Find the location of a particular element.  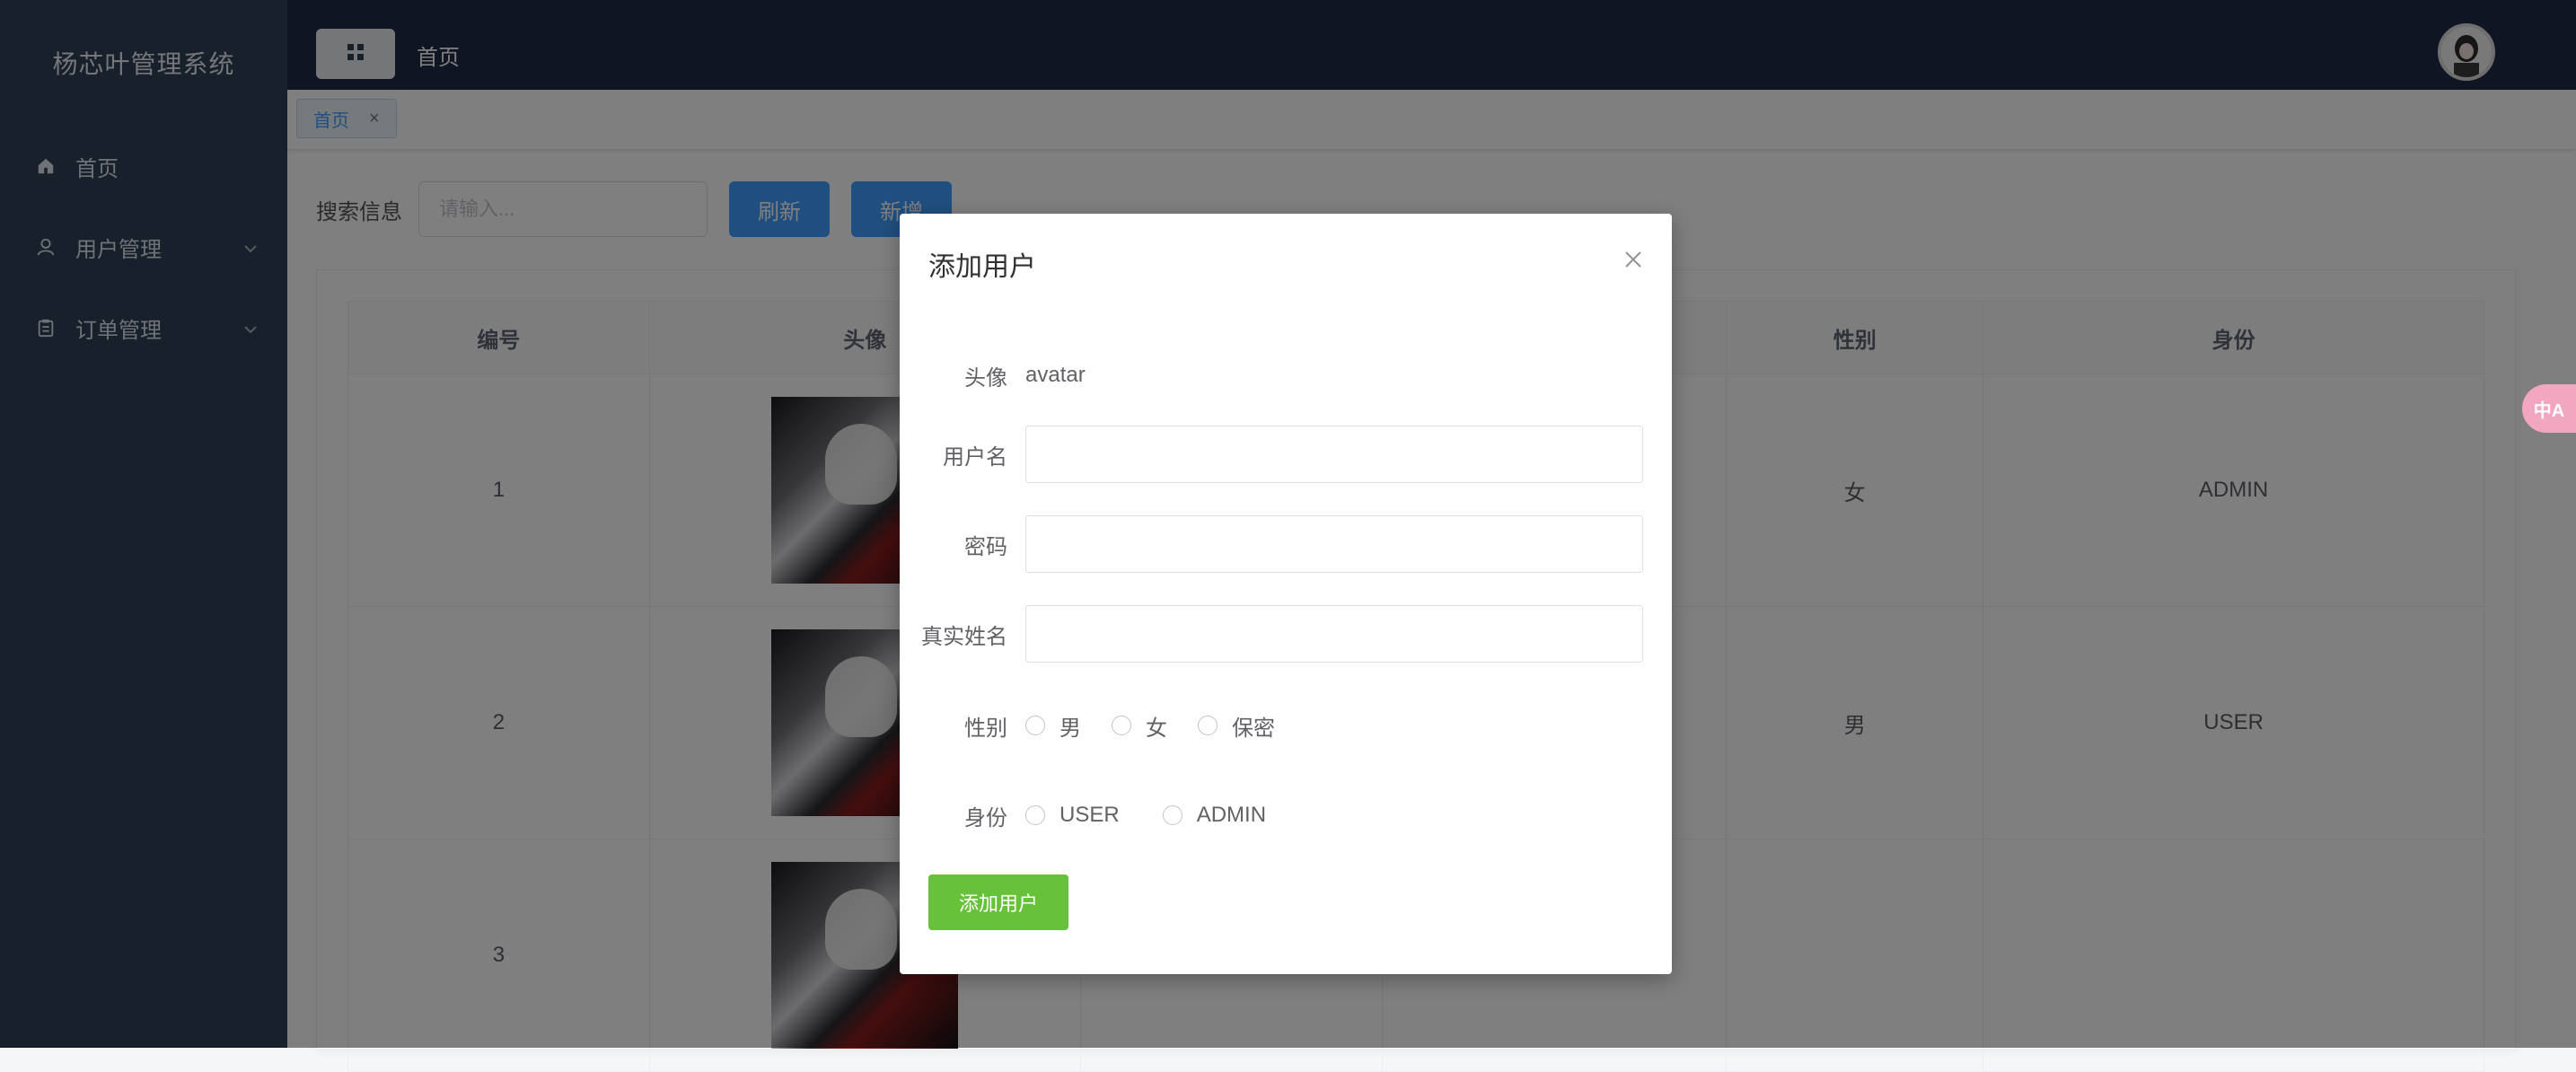

username-row: 用户名 is located at coordinates (1271, 454).